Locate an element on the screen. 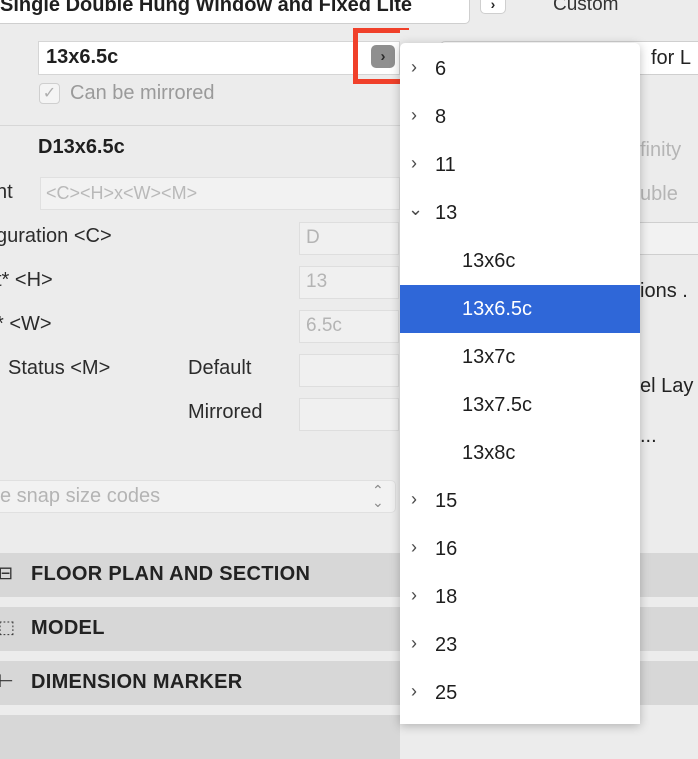 Image resolution: width=698 pixels, height=759 pixels. dropdown-item-label: 13x7c is located at coordinates (489, 357).